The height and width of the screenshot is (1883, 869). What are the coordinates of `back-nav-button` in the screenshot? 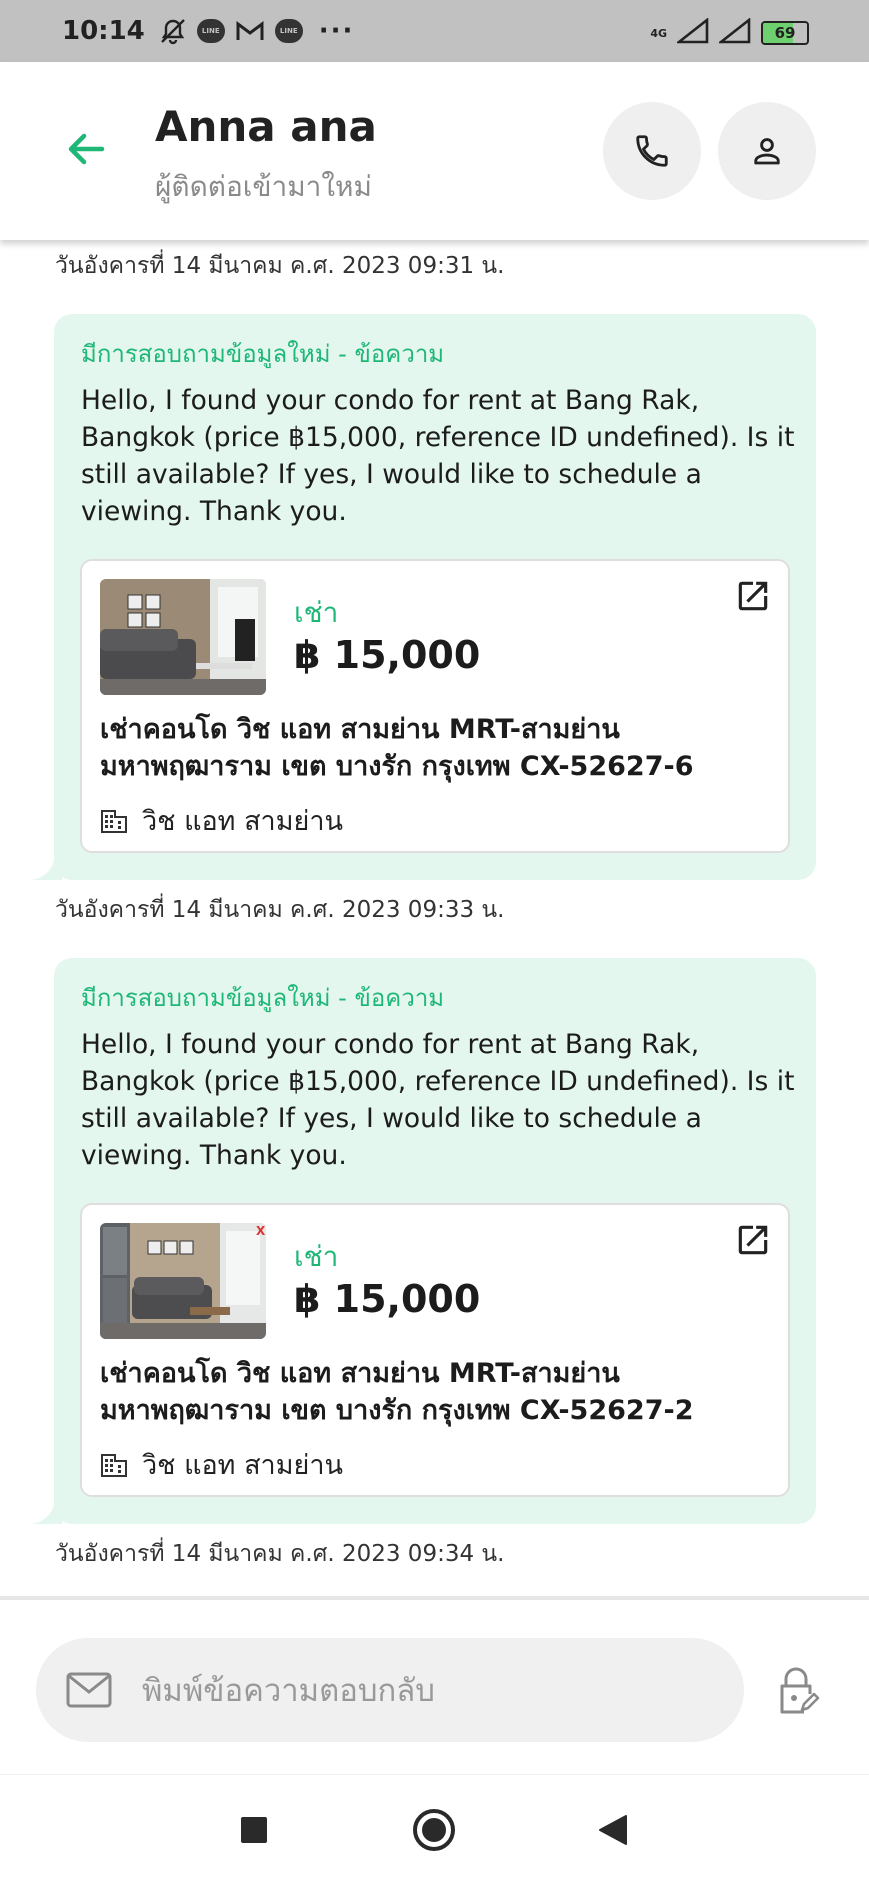 It's located at (613, 1830).